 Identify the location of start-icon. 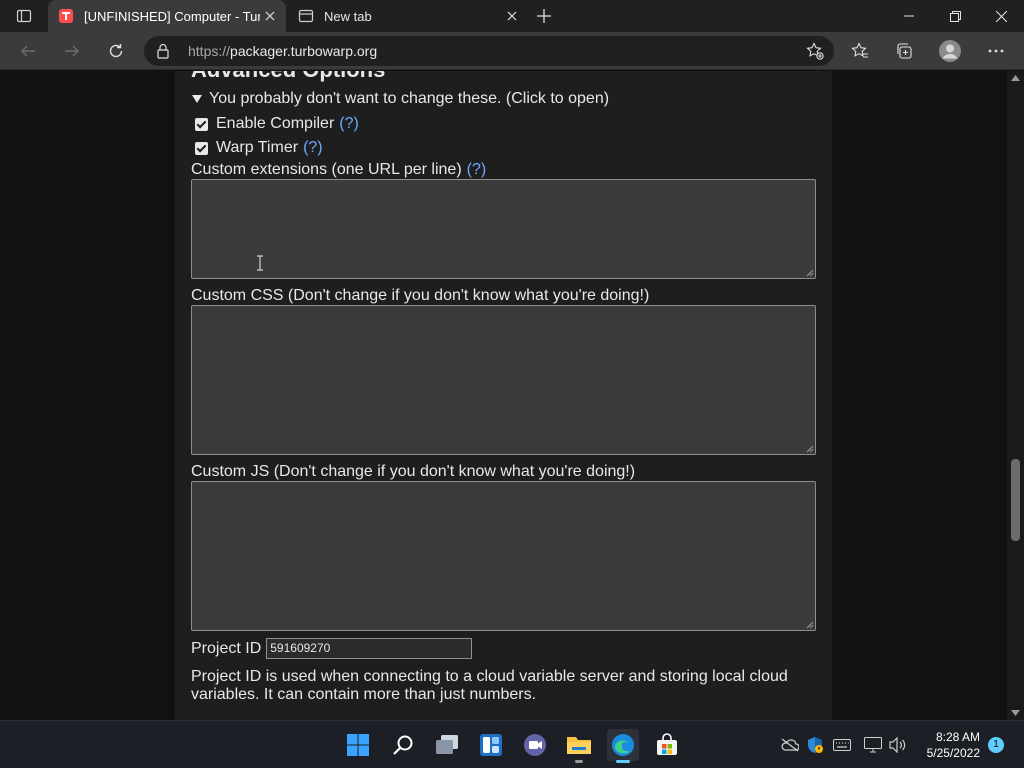
(358, 745).